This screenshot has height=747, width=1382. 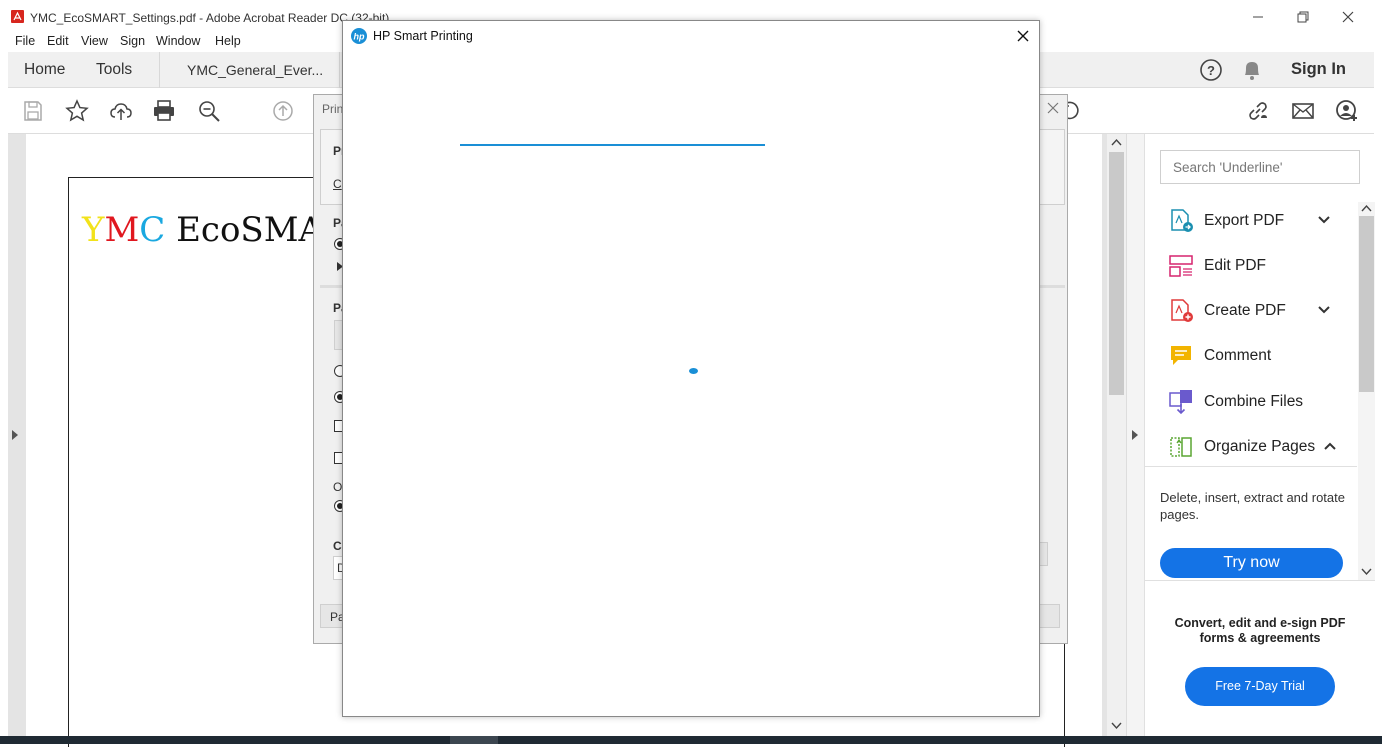 What do you see at coordinates (612, 145) in the screenshot?
I see `loading-progress-bar` at bounding box center [612, 145].